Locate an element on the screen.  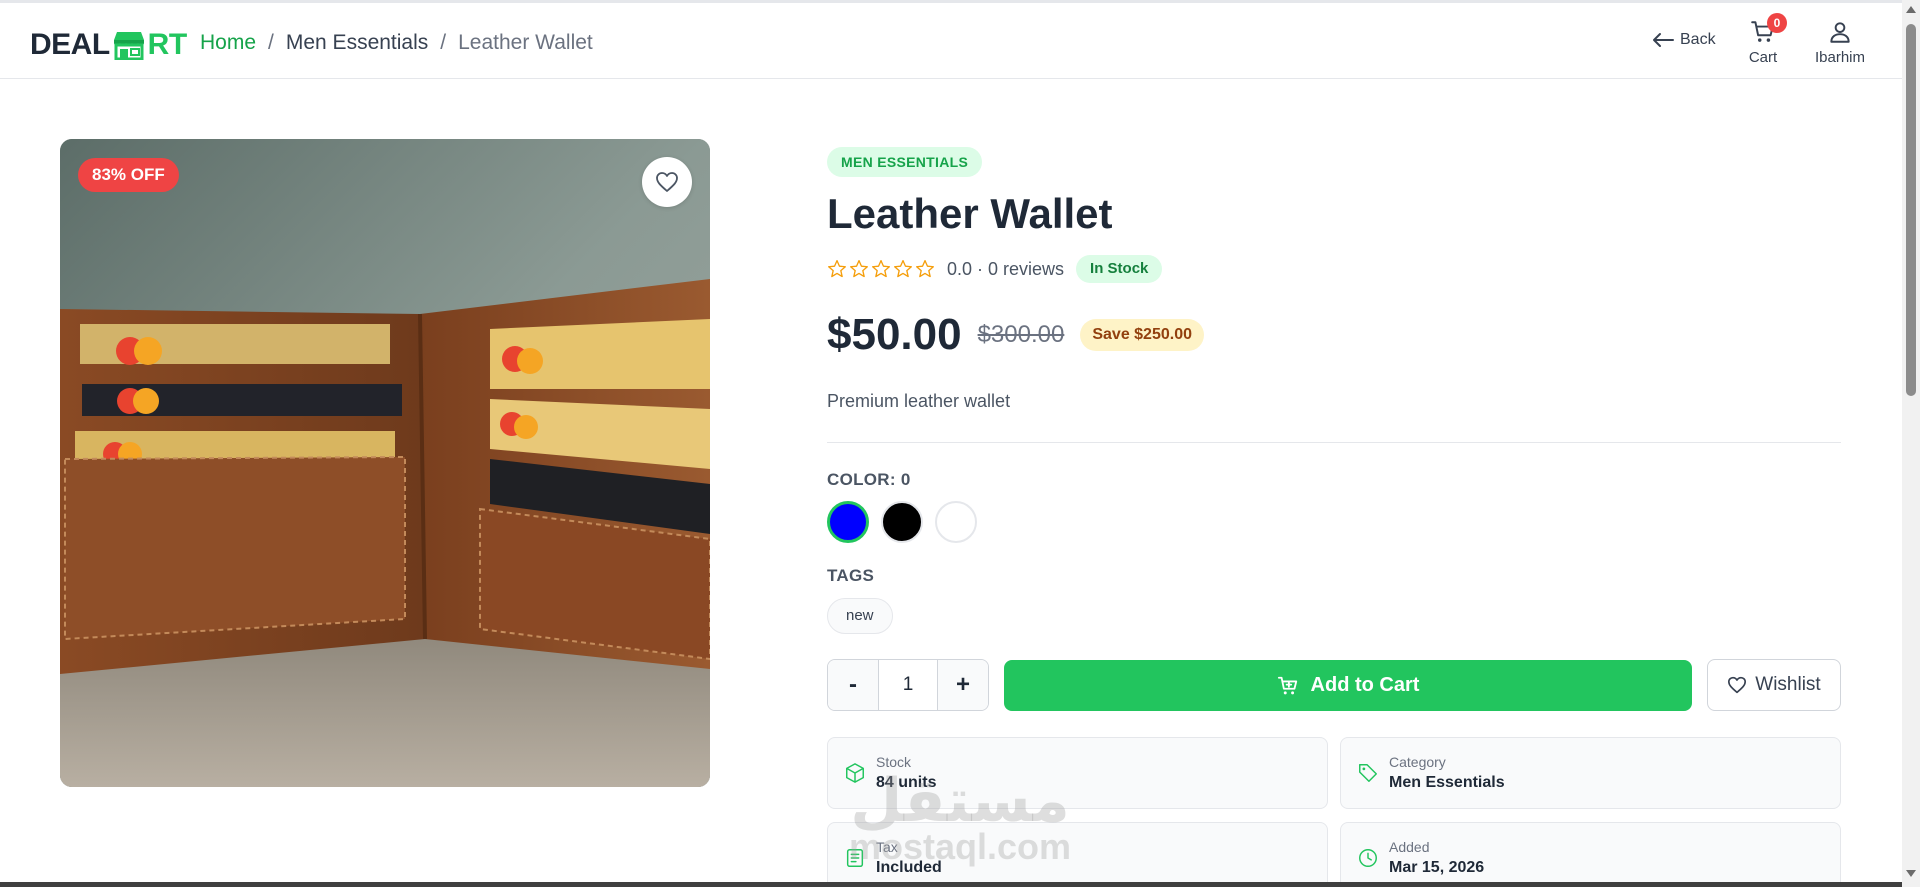
user-icon is located at coordinates (1840, 32).